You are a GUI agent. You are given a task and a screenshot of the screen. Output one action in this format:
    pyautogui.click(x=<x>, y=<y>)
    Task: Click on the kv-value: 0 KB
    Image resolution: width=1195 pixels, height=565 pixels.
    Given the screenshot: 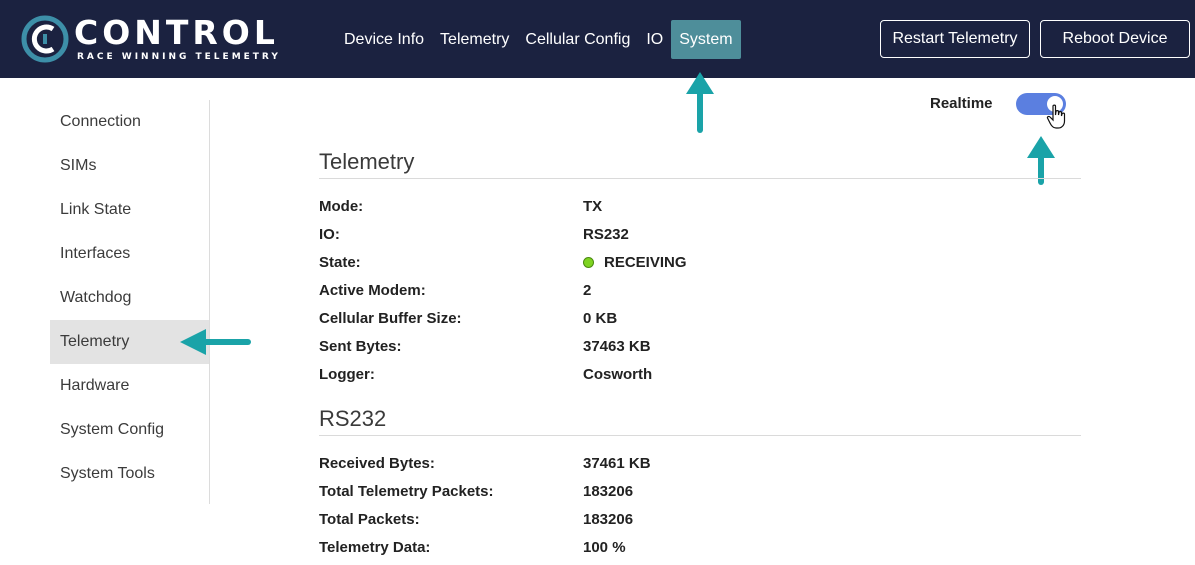 What is the action you would take?
    pyautogui.click(x=600, y=318)
    